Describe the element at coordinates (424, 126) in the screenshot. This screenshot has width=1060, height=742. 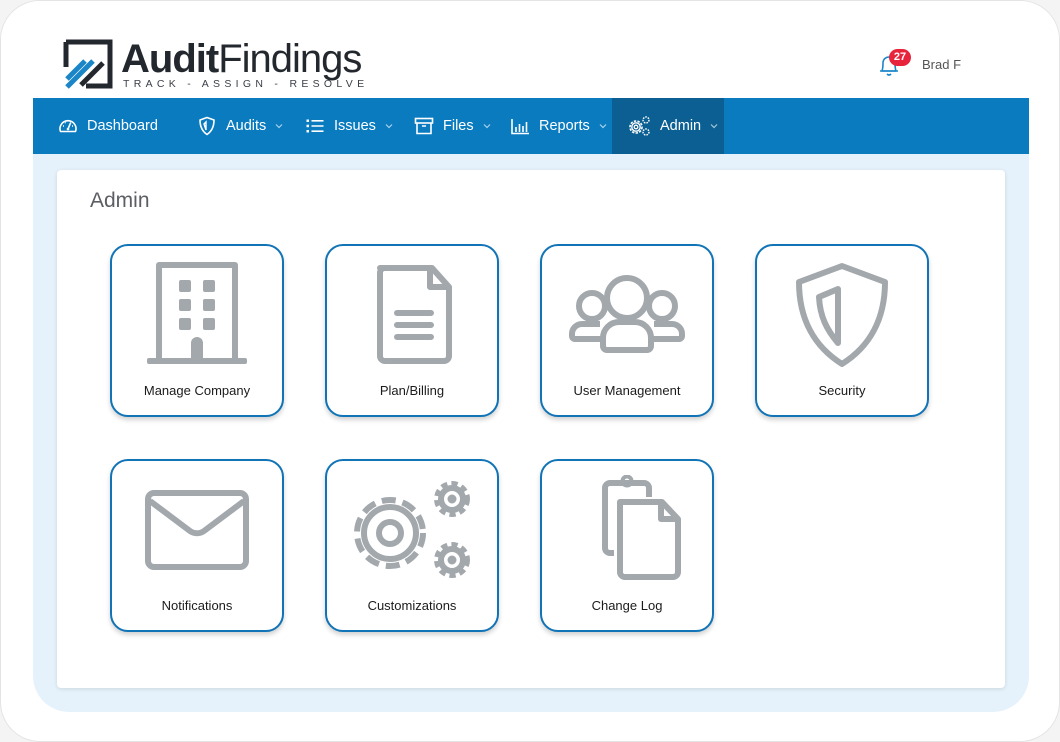
I see `archive-box-icon` at that location.